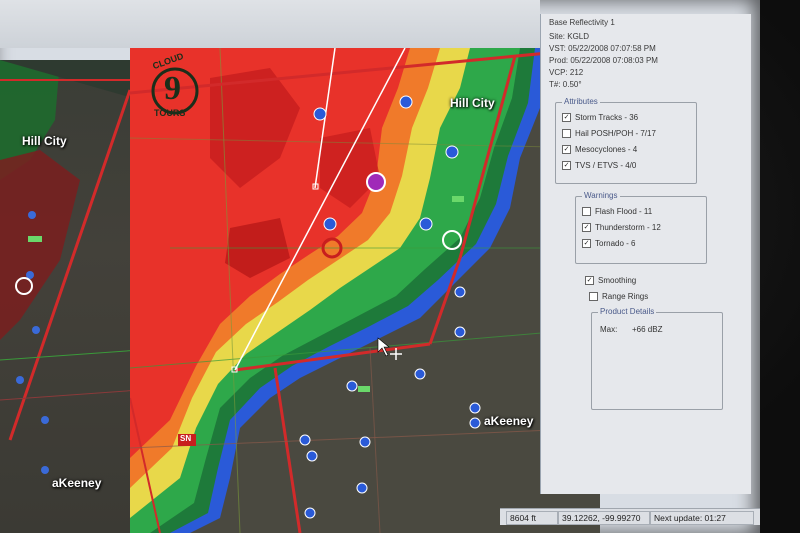 The image size is (800, 533). What do you see at coordinates (270, 24) in the screenshot?
I see `window-top-strip` at bounding box center [270, 24].